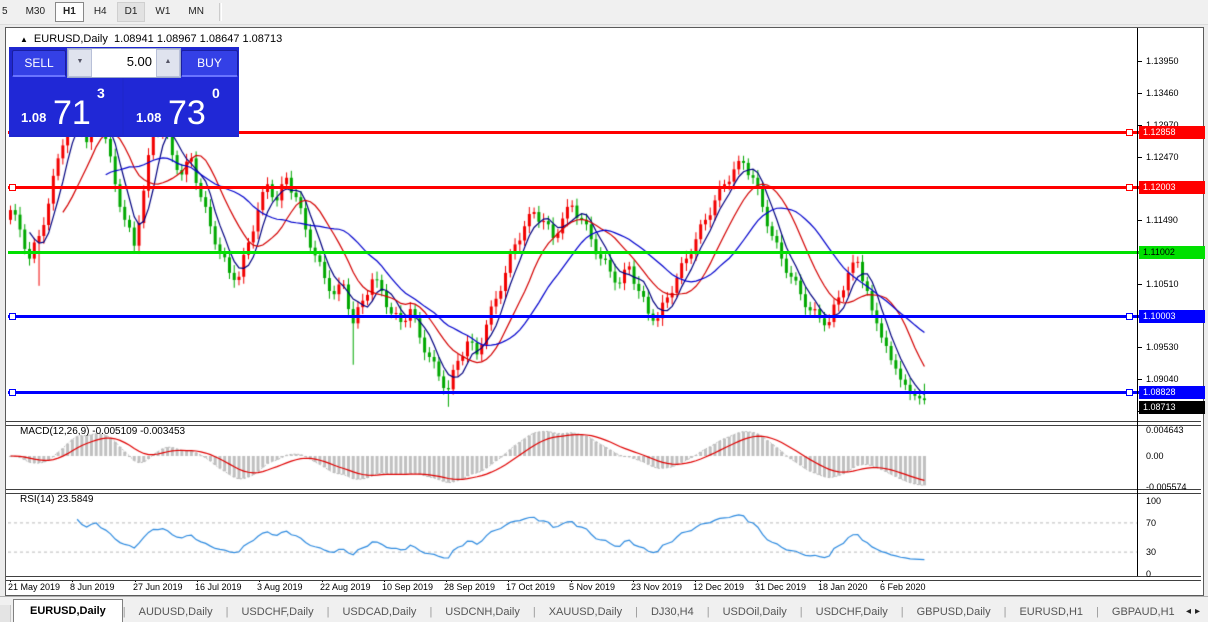 The width and height of the screenshot is (1208, 622). Describe the element at coordinates (1172, 317) in the screenshot. I see `level-price-label: 1.10003` at that location.